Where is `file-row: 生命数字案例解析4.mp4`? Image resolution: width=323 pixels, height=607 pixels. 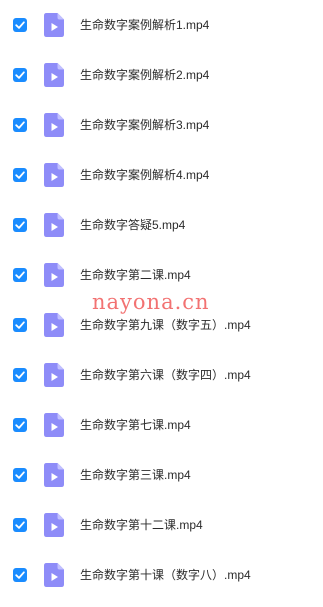 file-row: 生命数字案例解析4.mp4 is located at coordinates (161, 175).